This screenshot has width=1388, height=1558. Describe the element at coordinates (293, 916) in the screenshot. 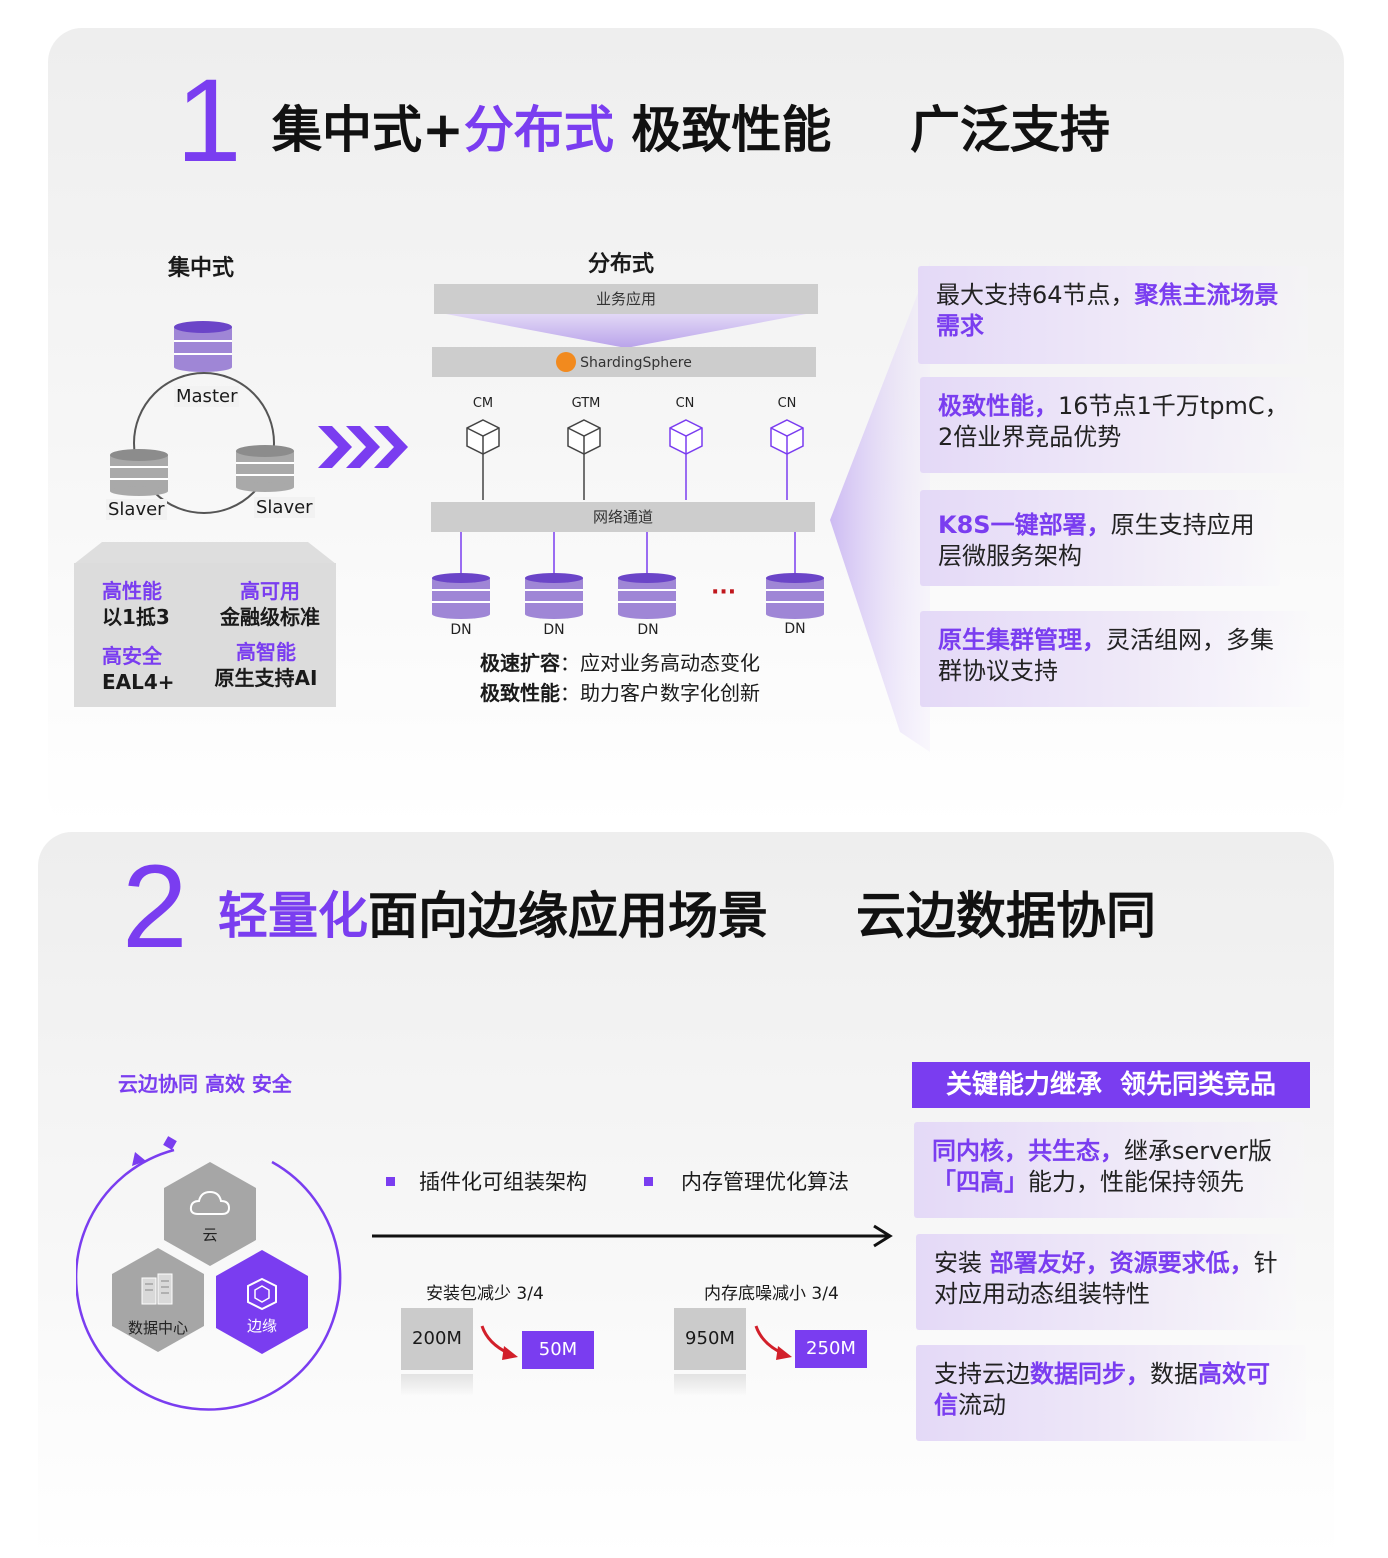

I see `section2-title-part1: 轻量化` at that location.